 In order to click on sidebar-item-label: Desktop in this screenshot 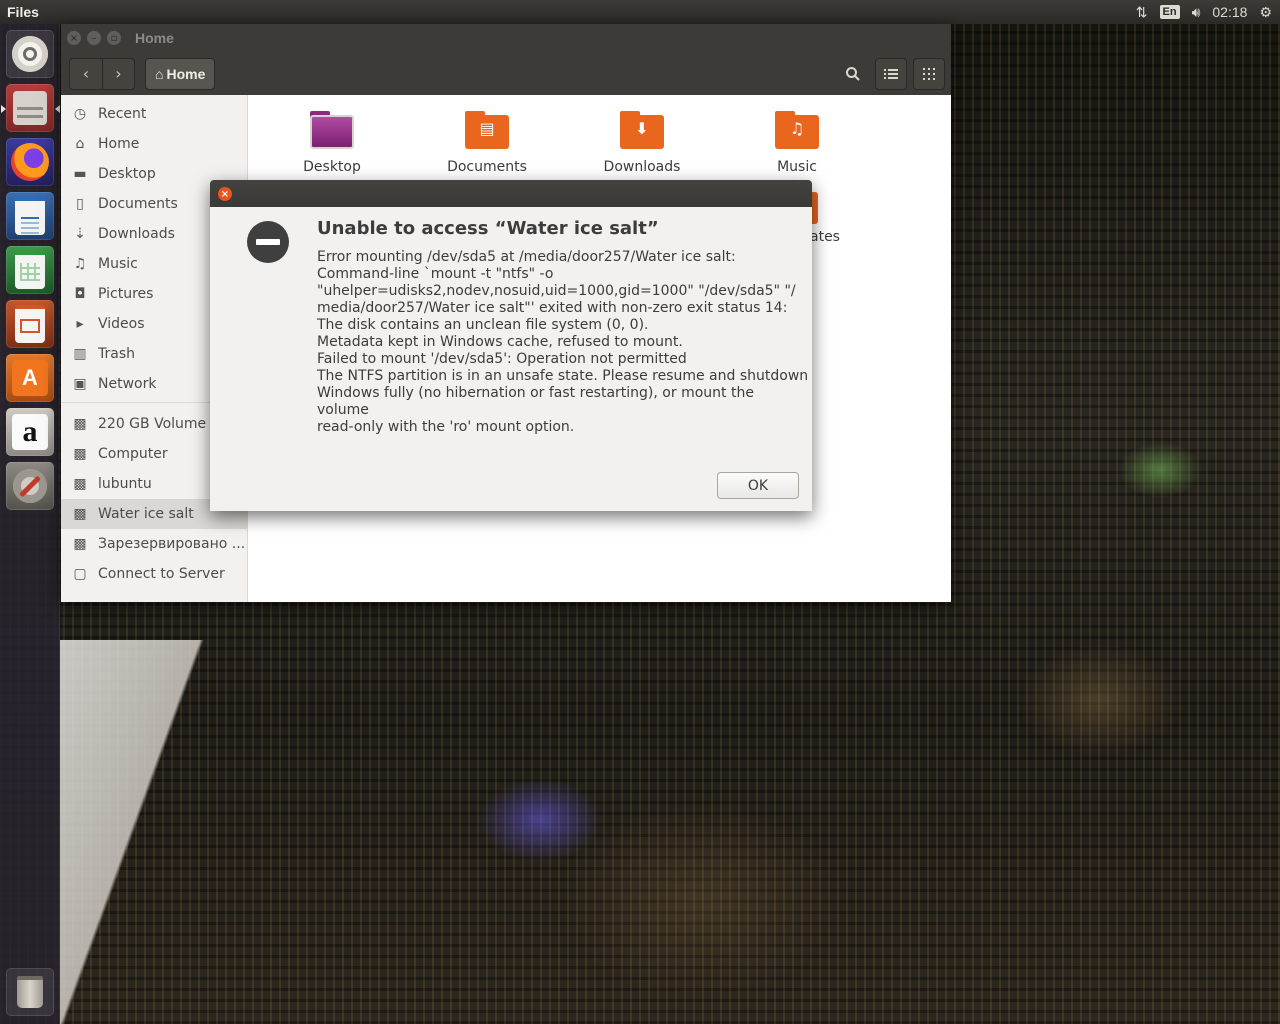, I will do `click(127, 174)`.